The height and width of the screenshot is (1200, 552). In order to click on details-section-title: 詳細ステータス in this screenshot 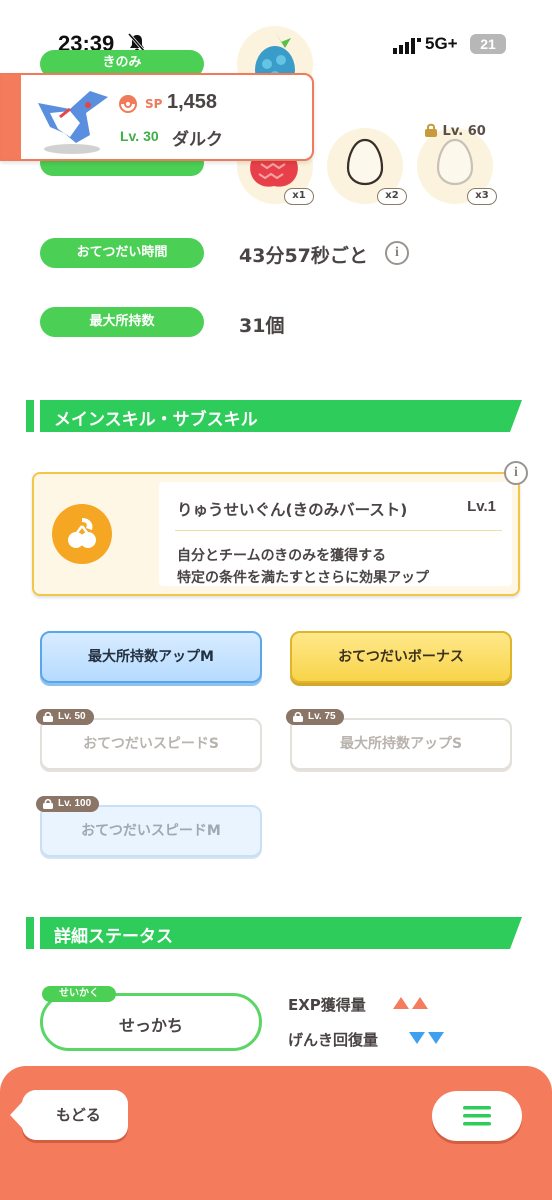, I will do `click(113, 937)`.